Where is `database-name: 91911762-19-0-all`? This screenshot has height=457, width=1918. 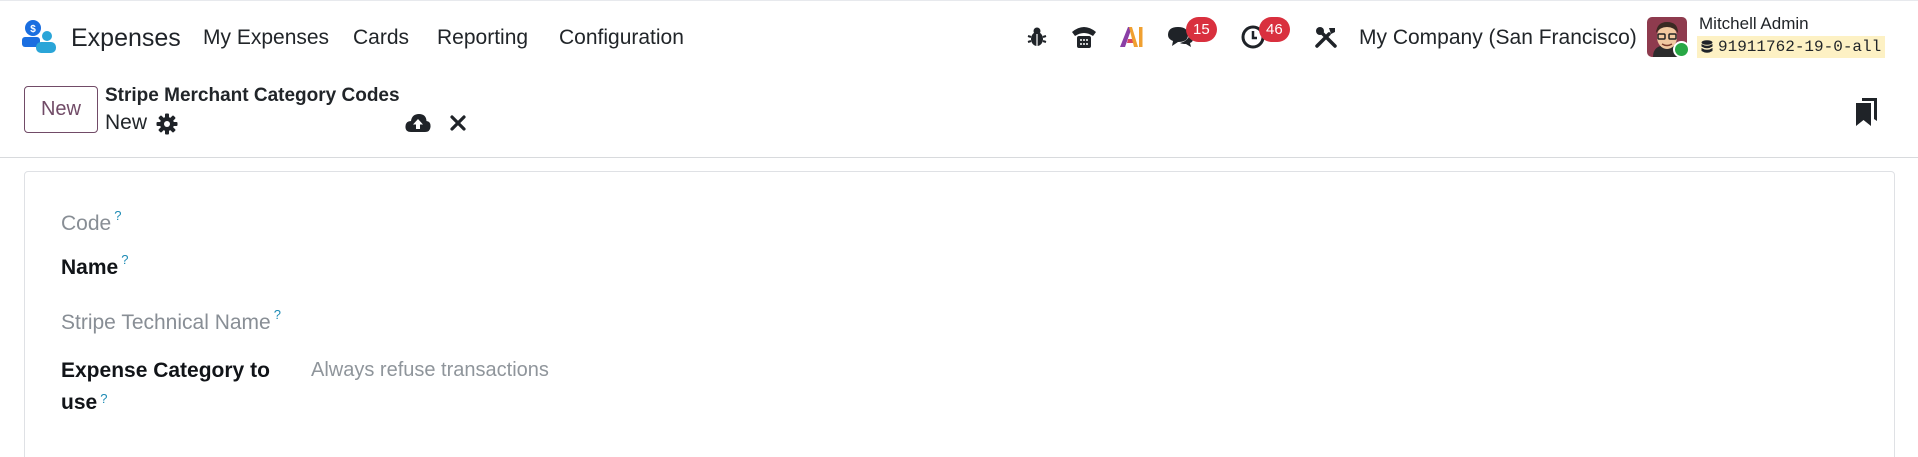 database-name: 91911762-19-0-all is located at coordinates (1800, 47).